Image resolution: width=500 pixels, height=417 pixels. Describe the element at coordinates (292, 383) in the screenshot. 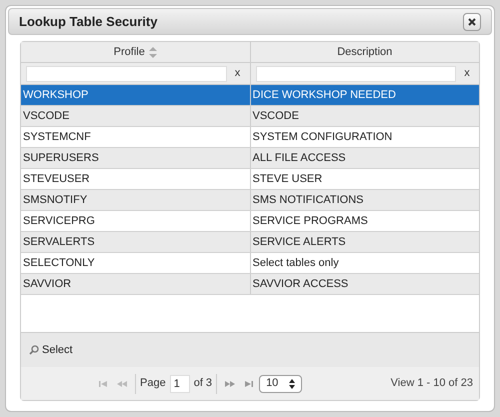

I see `stepper-icon` at that location.